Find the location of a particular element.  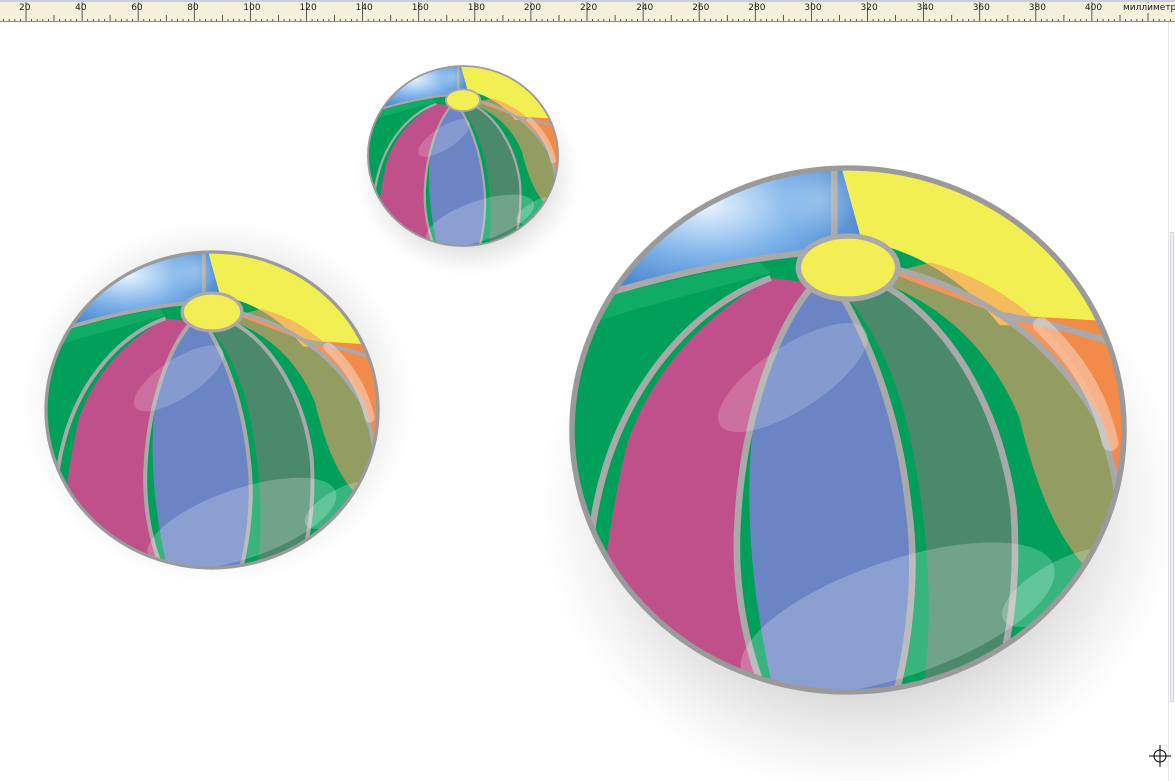

ruler-tick-label: 240 is located at coordinates (645, 8).